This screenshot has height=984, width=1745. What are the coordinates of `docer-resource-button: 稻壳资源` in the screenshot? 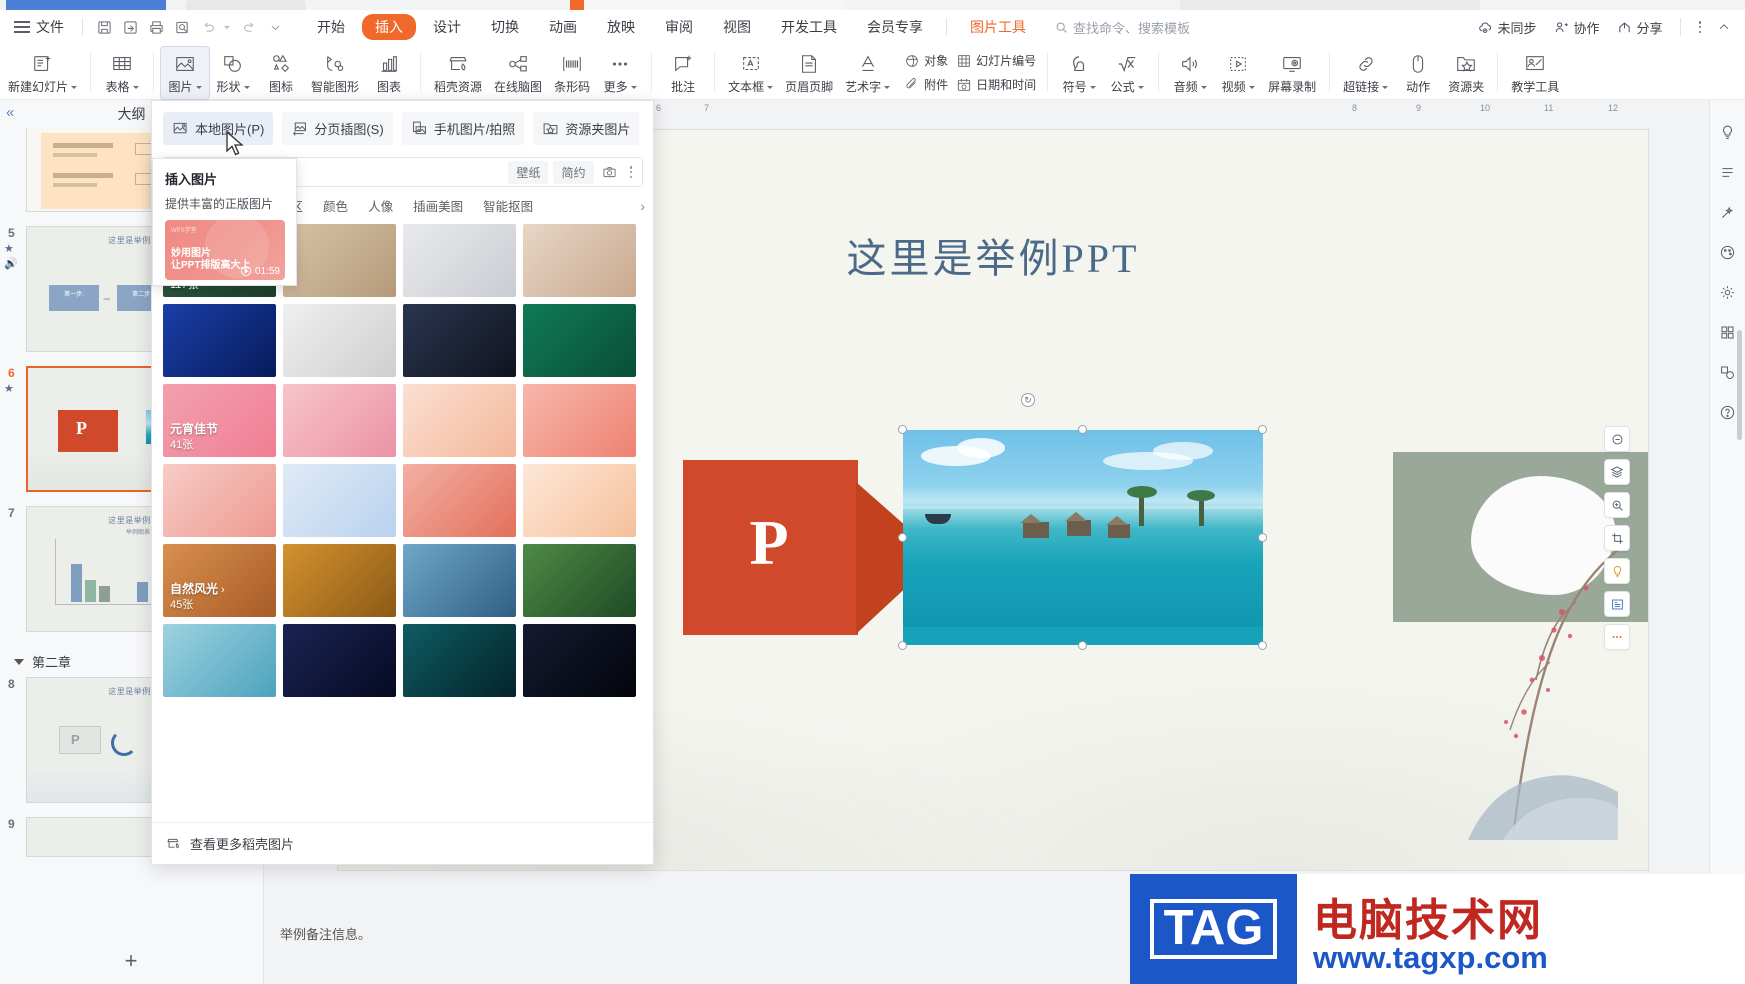 It's located at (458, 73).